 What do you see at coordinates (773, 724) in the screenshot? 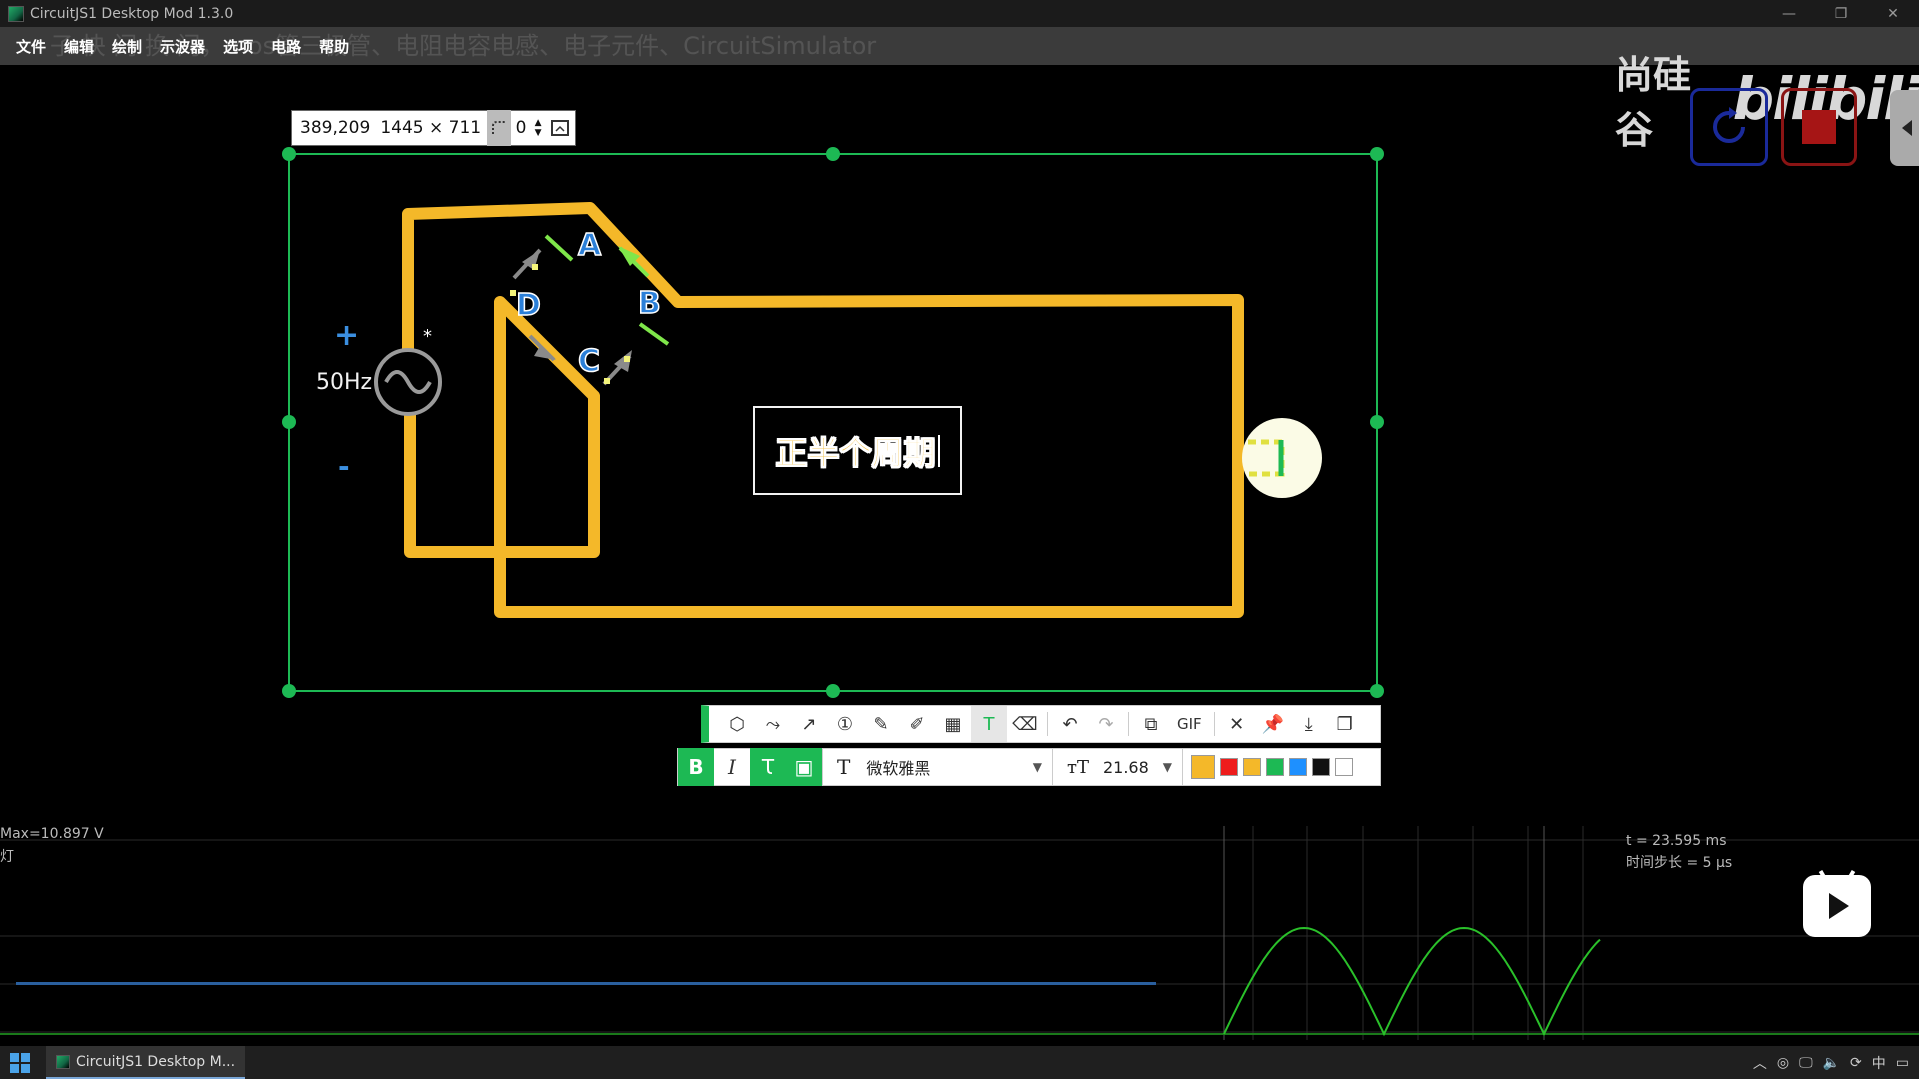
I see `polyline-tool-icon: ⤳` at bounding box center [773, 724].